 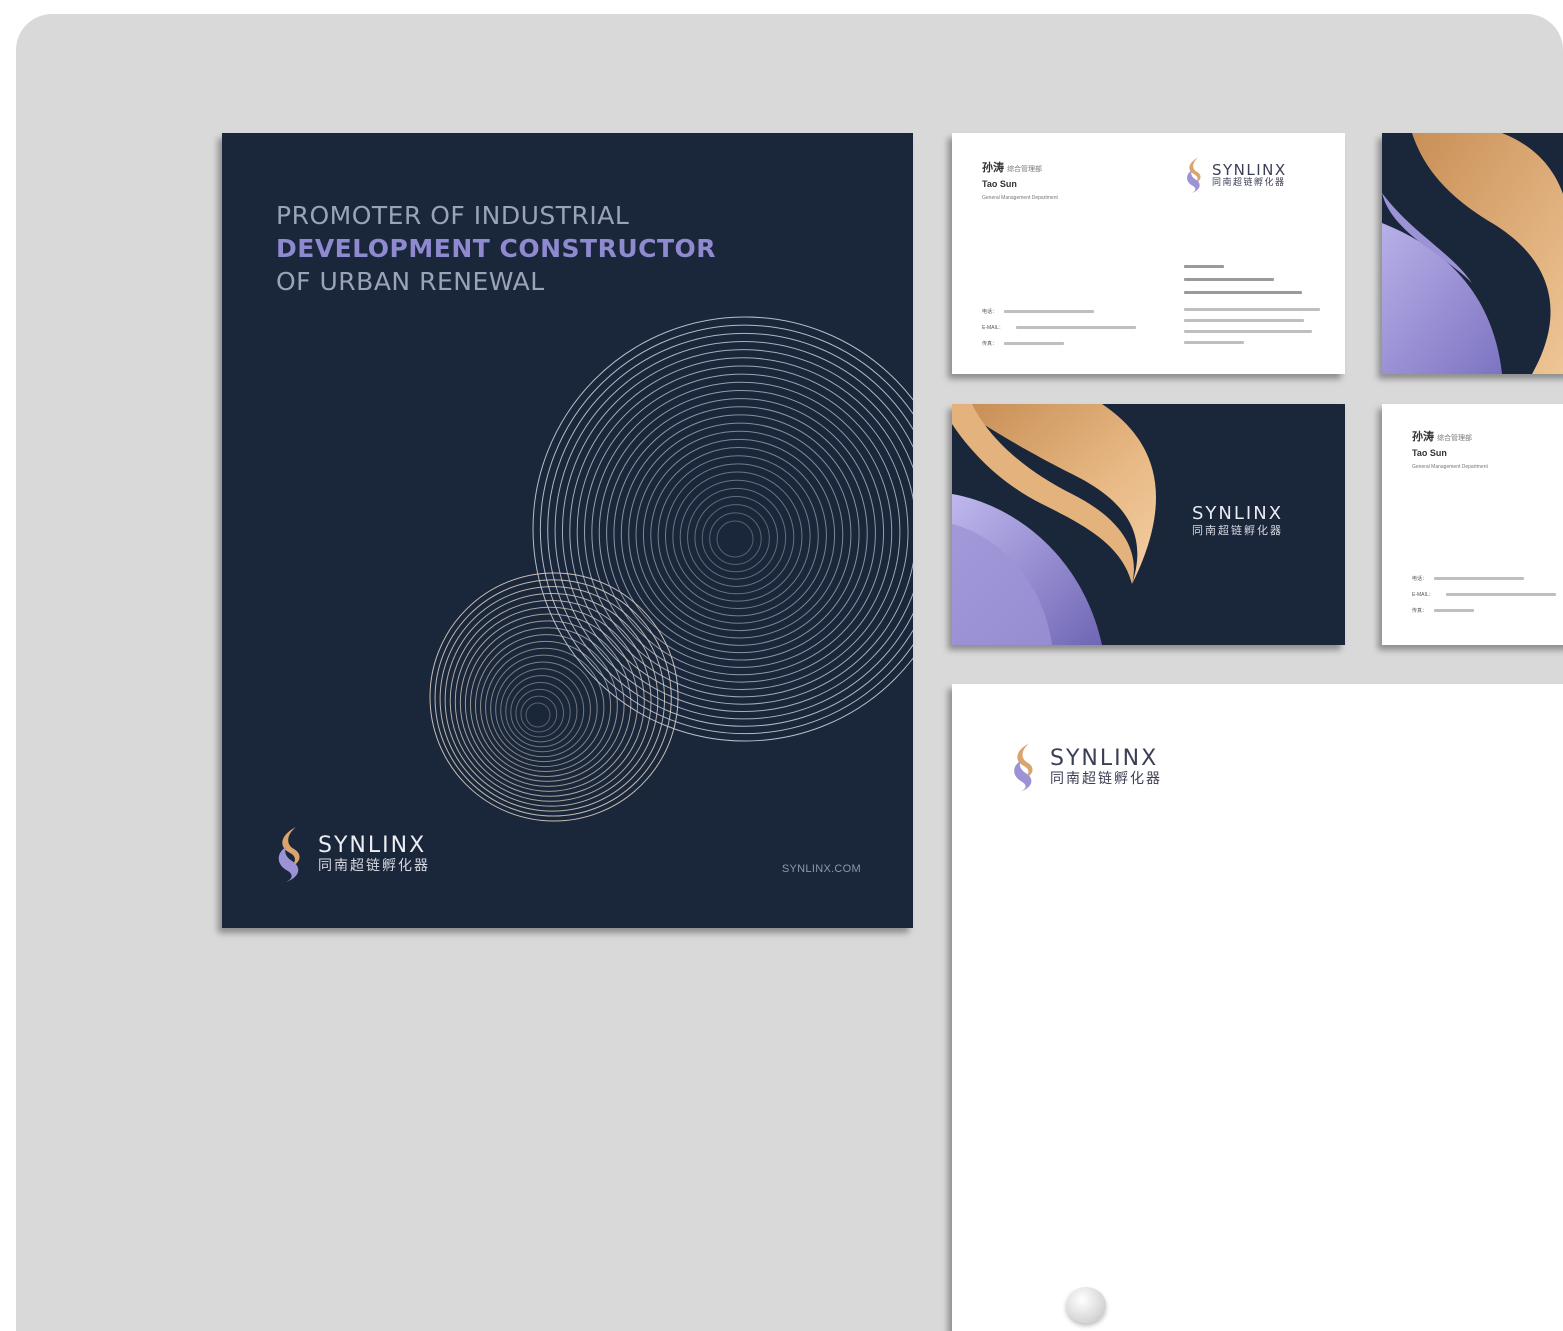 I want to click on poster-logo: SYNLINX 同南超链孵化器, so click(x=352, y=854).